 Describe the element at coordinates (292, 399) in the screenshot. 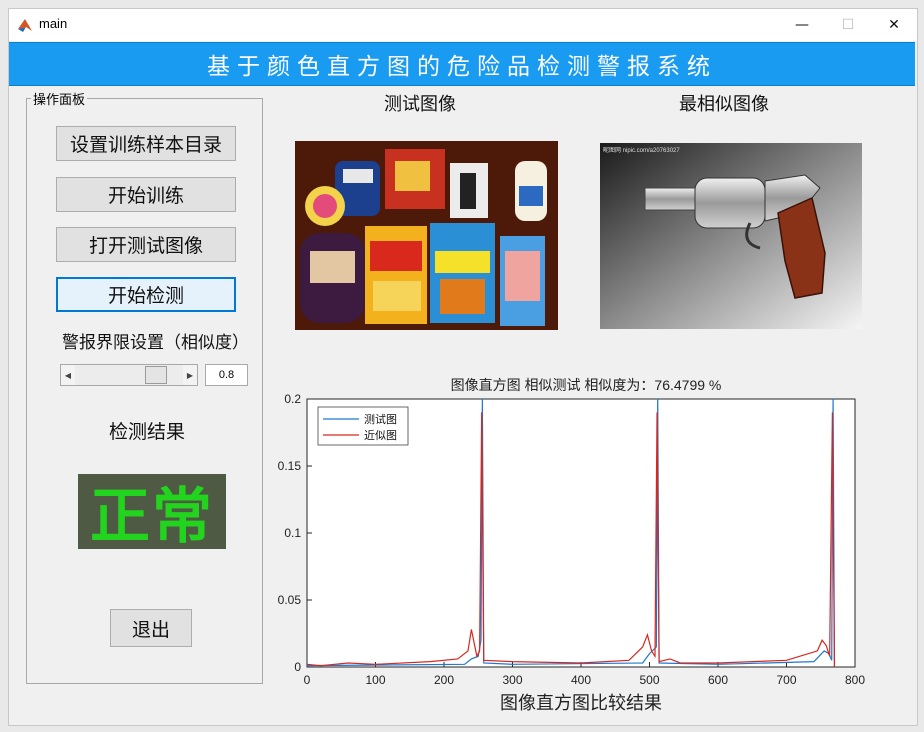

I see `y-tick-label: 0.2` at that location.